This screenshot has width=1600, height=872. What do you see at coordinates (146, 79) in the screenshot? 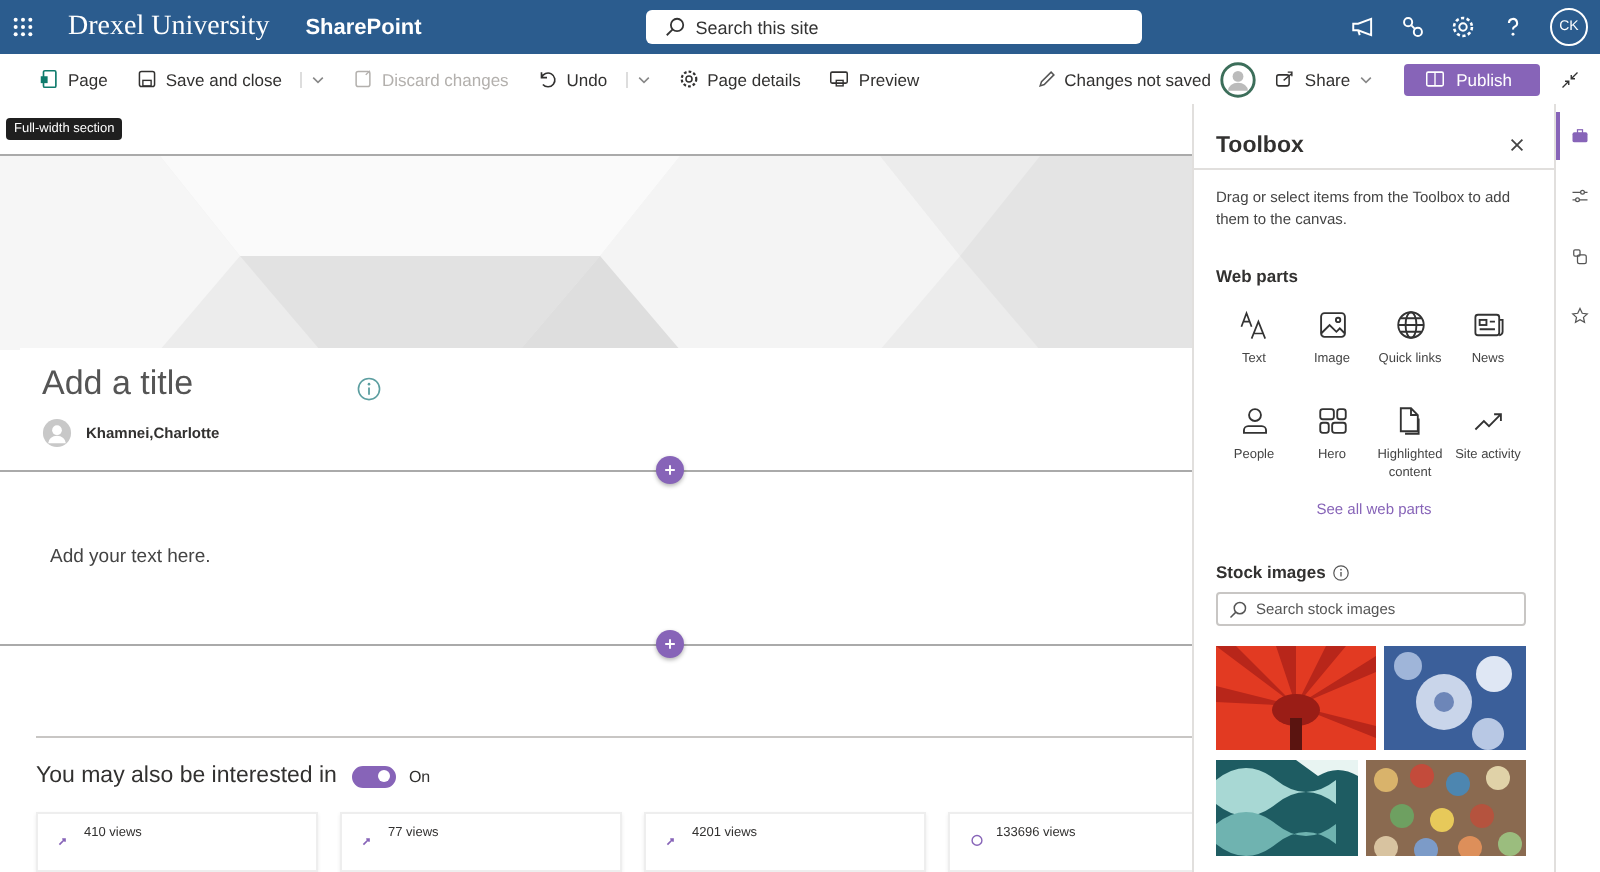
I see `save-icon` at bounding box center [146, 79].